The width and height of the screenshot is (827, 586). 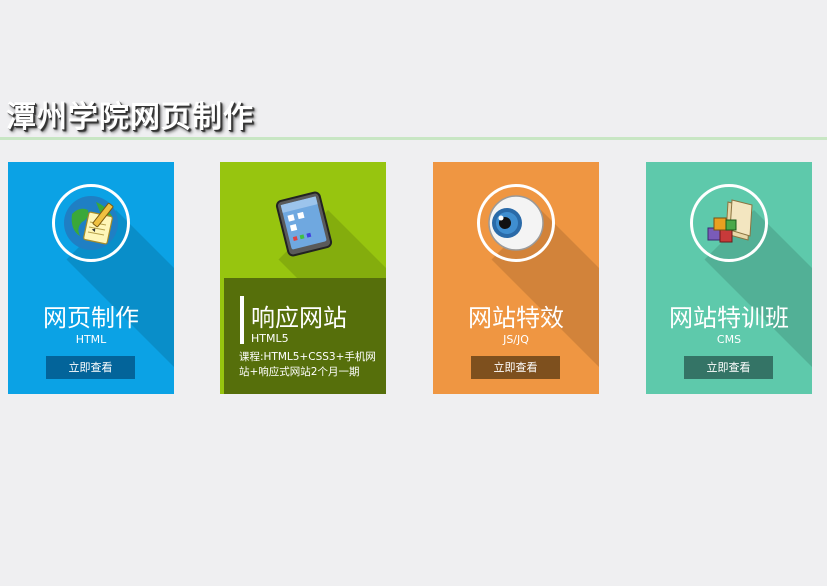 I want to click on globe-notepad-icon, so click(x=91, y=223).